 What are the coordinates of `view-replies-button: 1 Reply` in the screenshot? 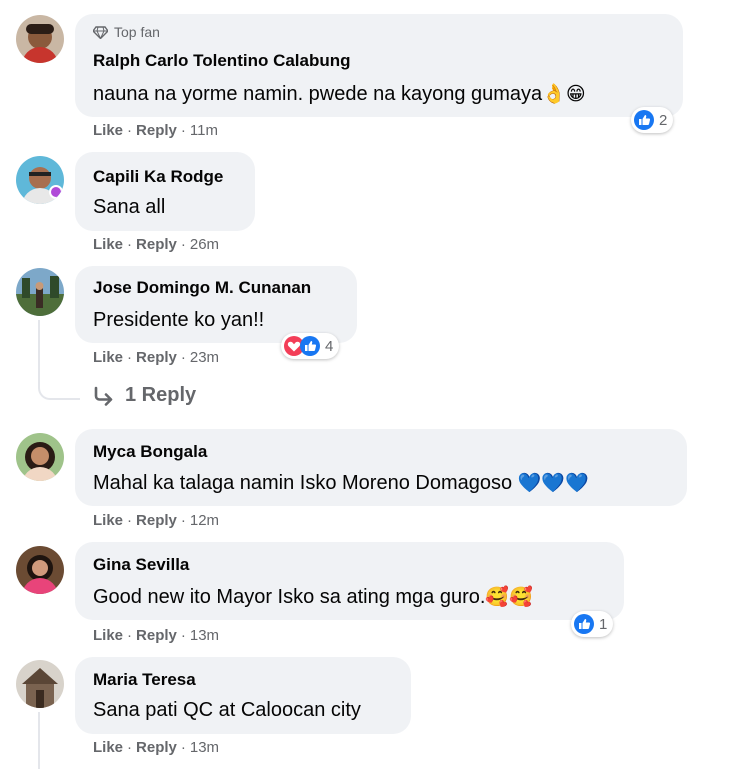 It's located at (144, 395).